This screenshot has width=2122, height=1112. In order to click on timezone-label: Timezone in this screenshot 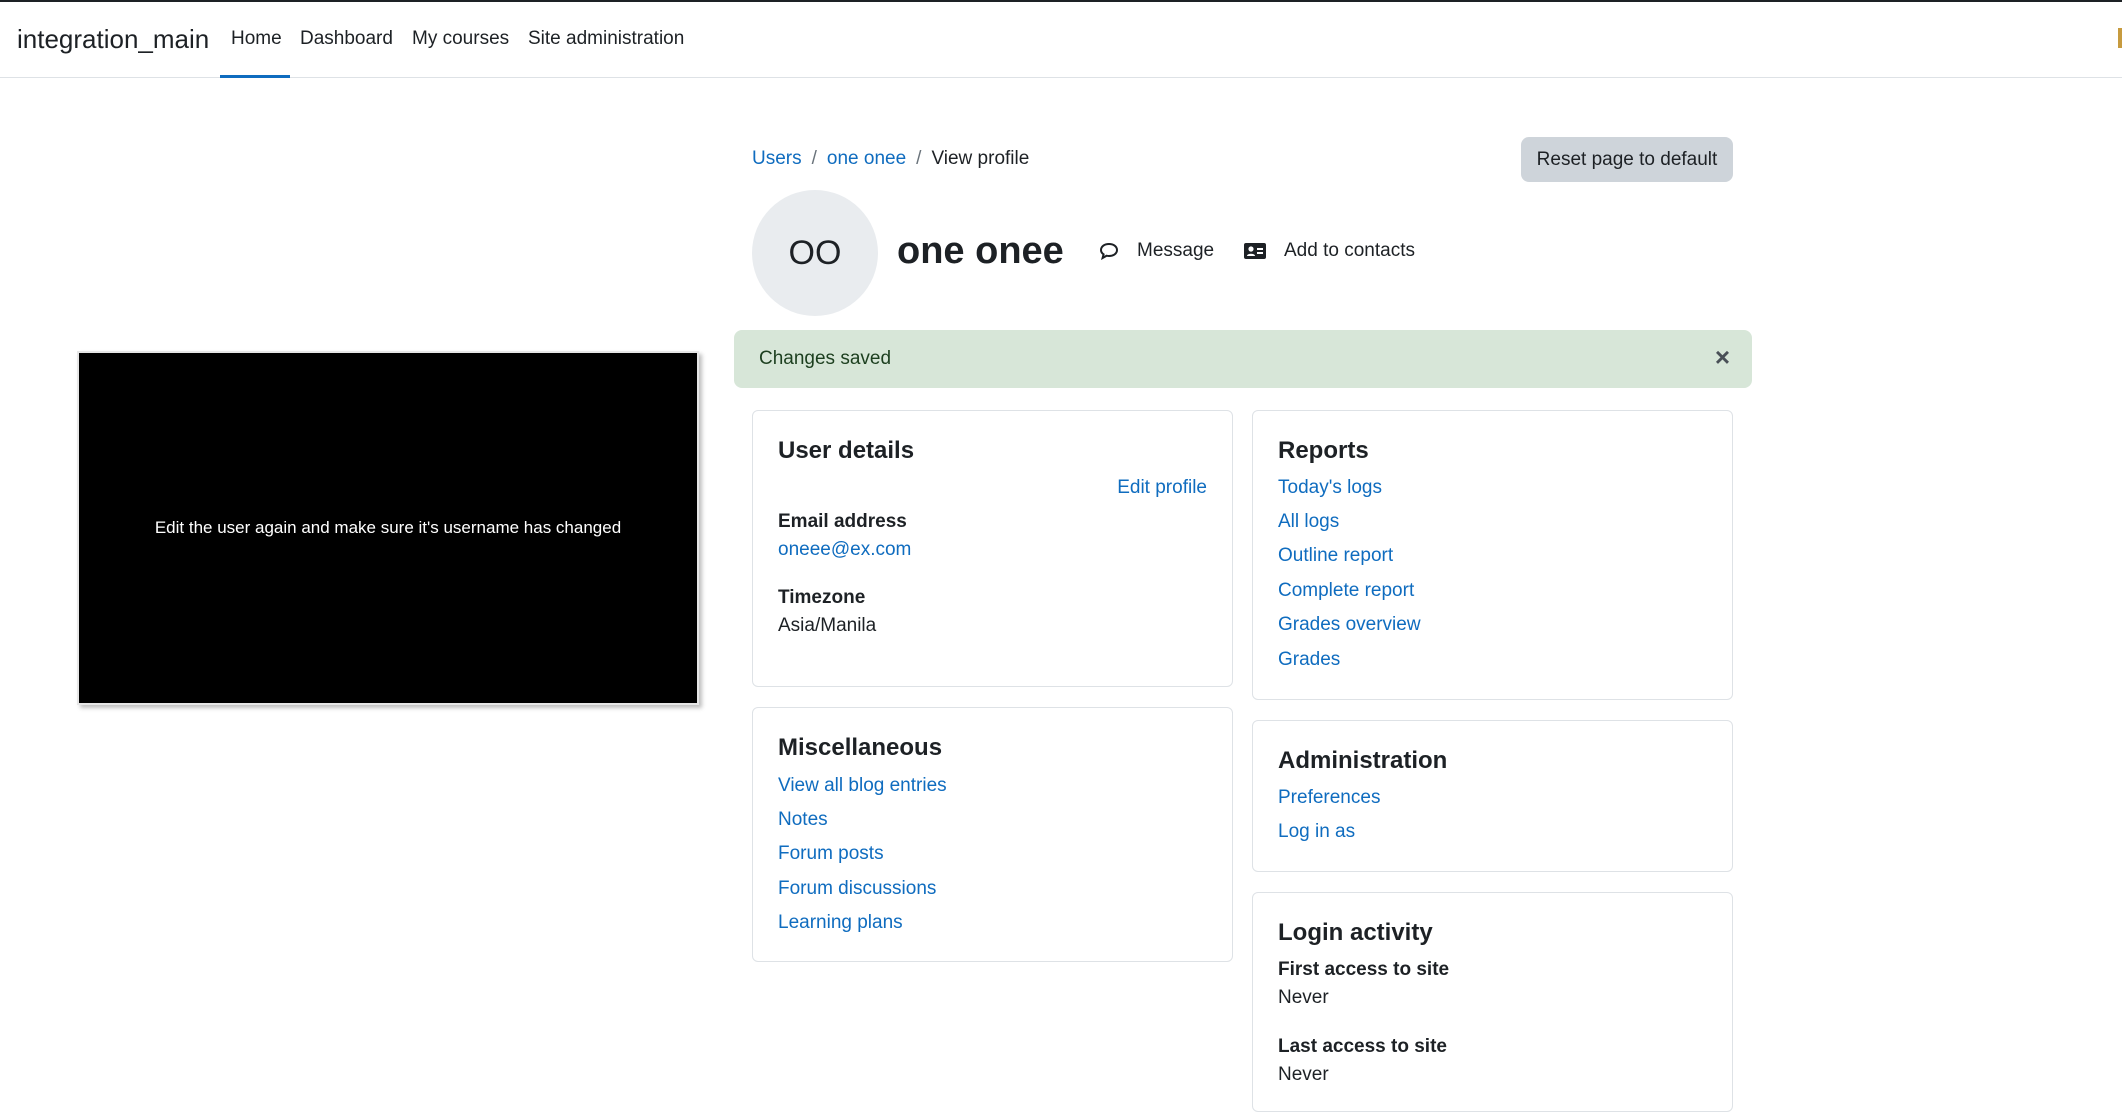, I will do `click(822, 597)`.